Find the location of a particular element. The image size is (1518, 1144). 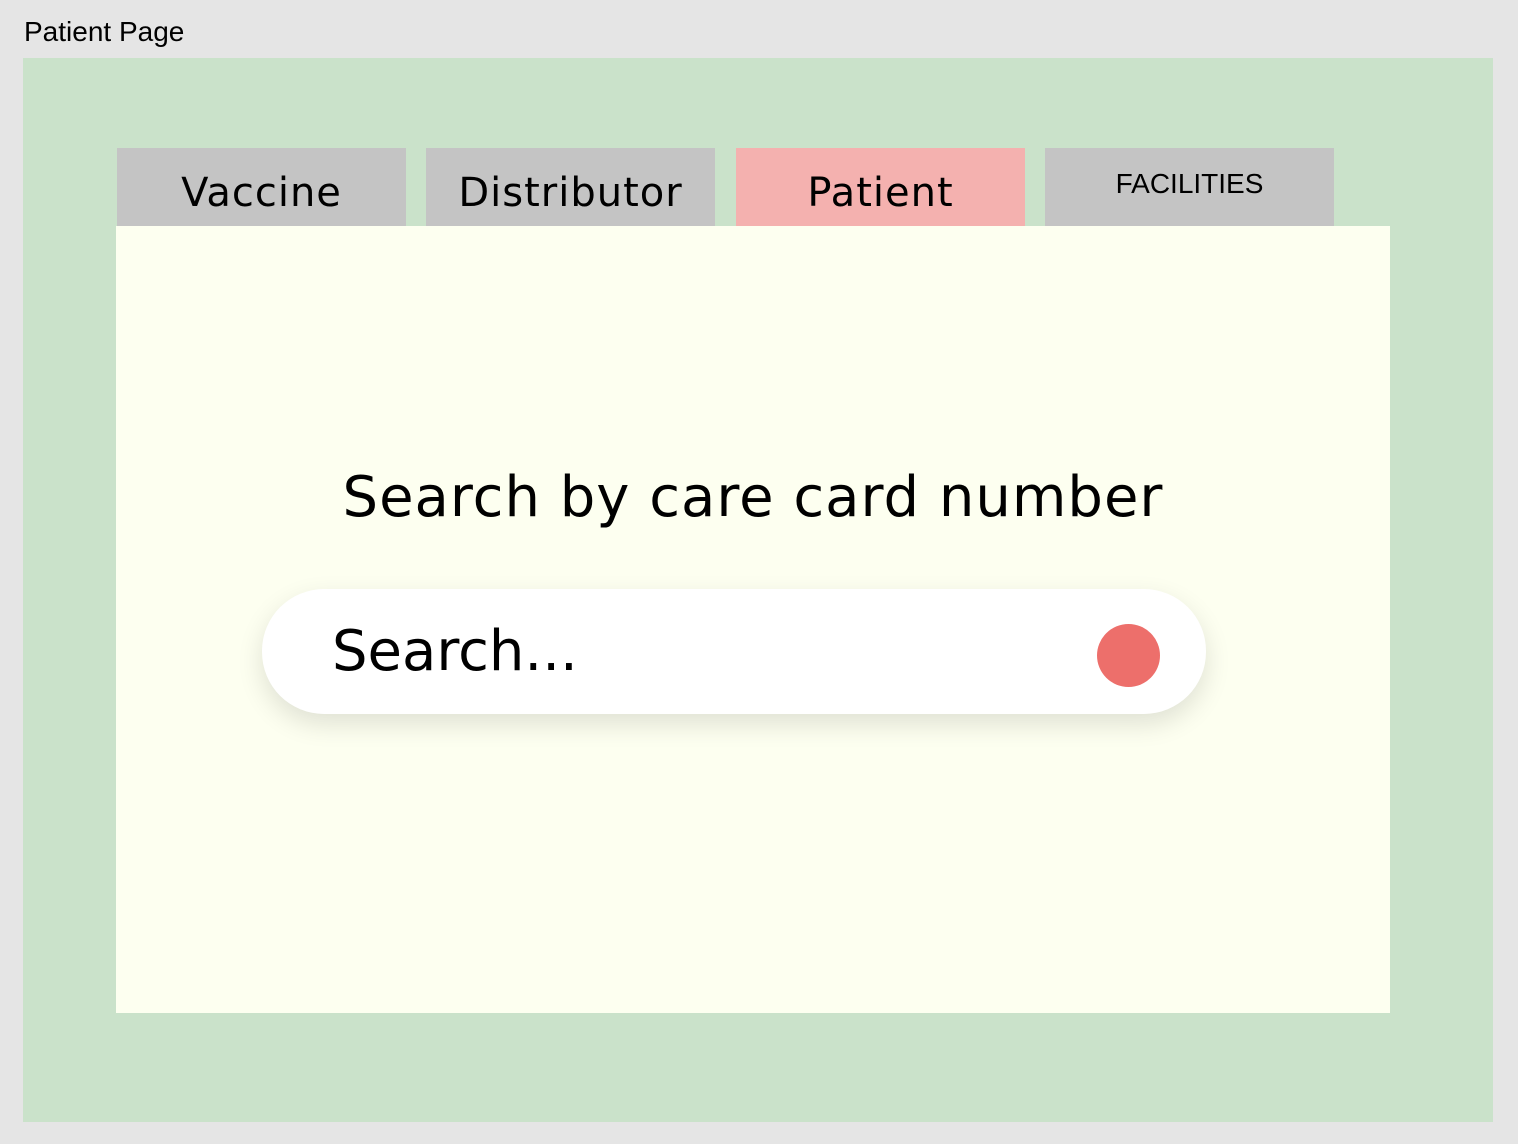

search-bar is located at coordinates (734, 651).